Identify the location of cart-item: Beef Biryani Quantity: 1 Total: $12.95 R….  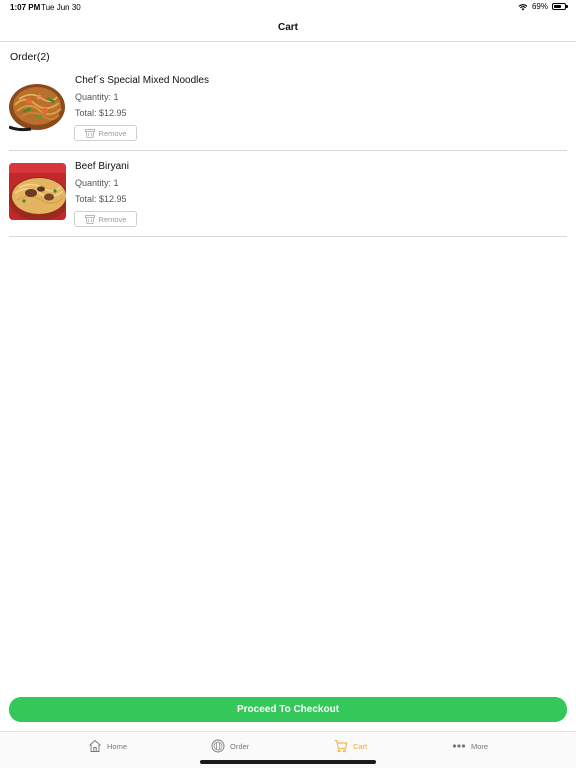
(288, 194).